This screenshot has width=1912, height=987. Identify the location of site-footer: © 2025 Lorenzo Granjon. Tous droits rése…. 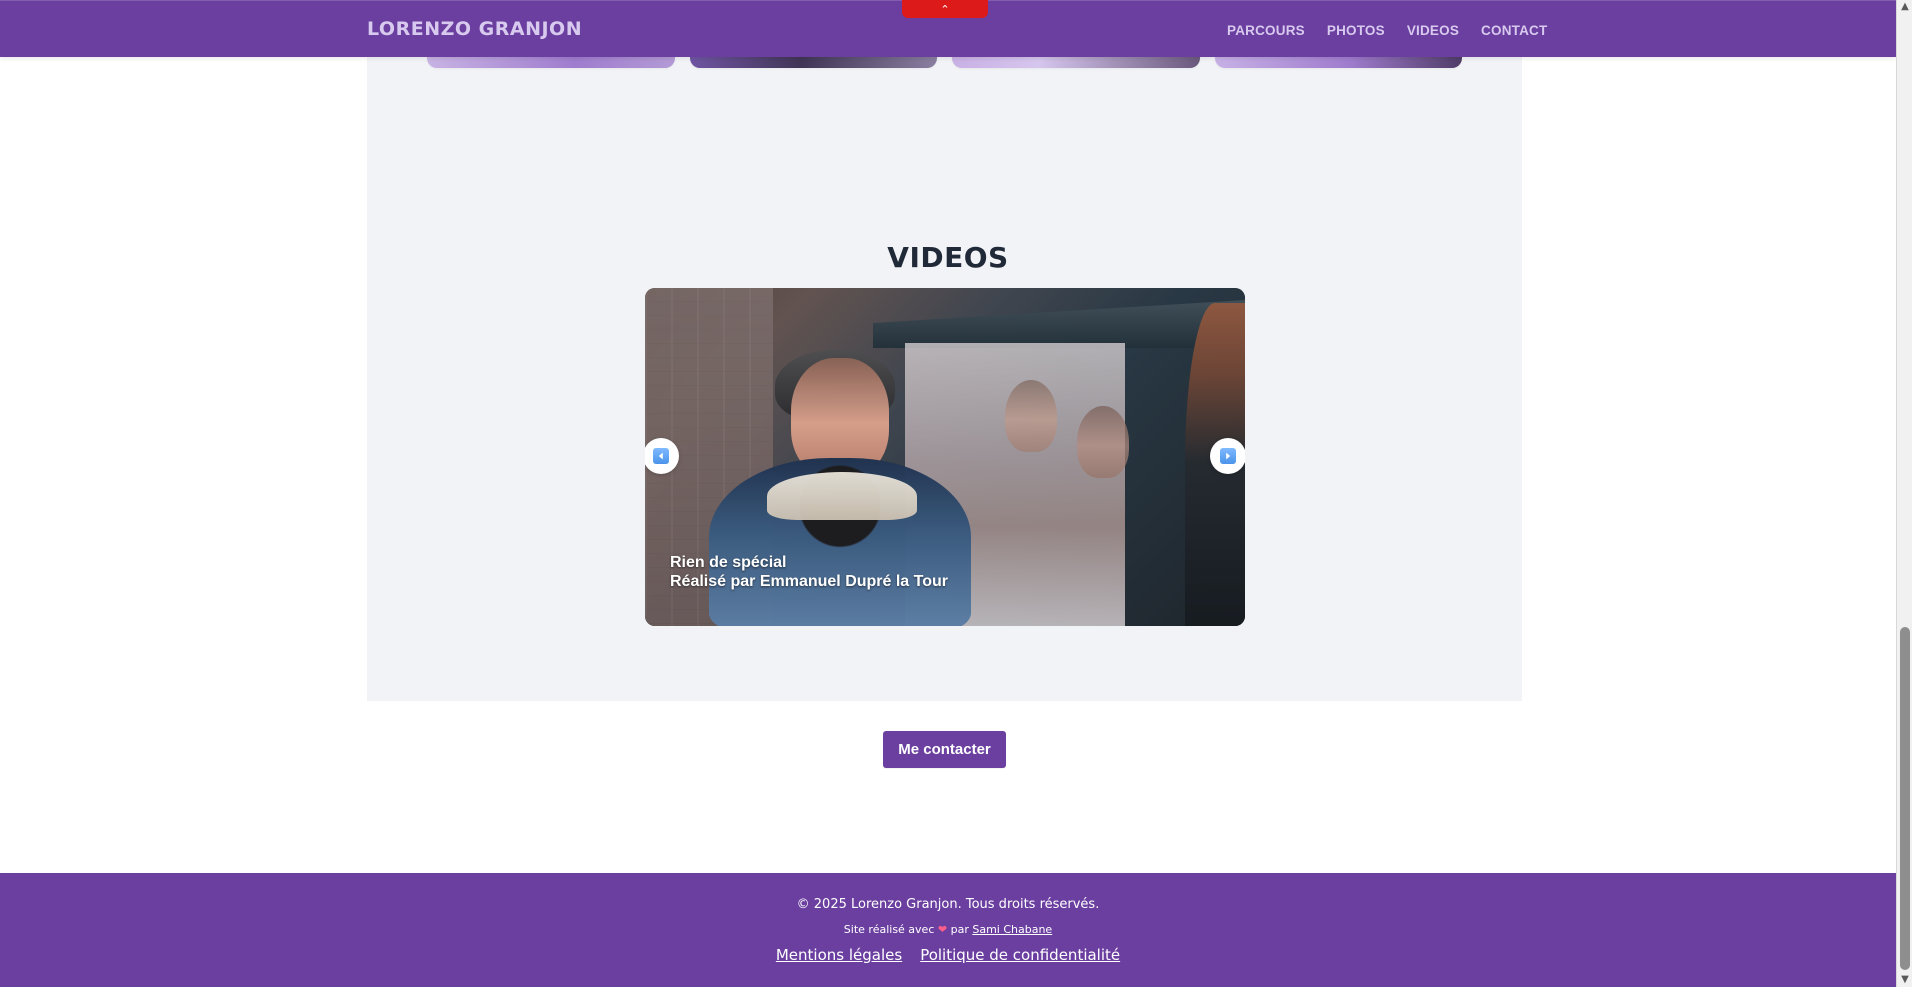
(948, 930).